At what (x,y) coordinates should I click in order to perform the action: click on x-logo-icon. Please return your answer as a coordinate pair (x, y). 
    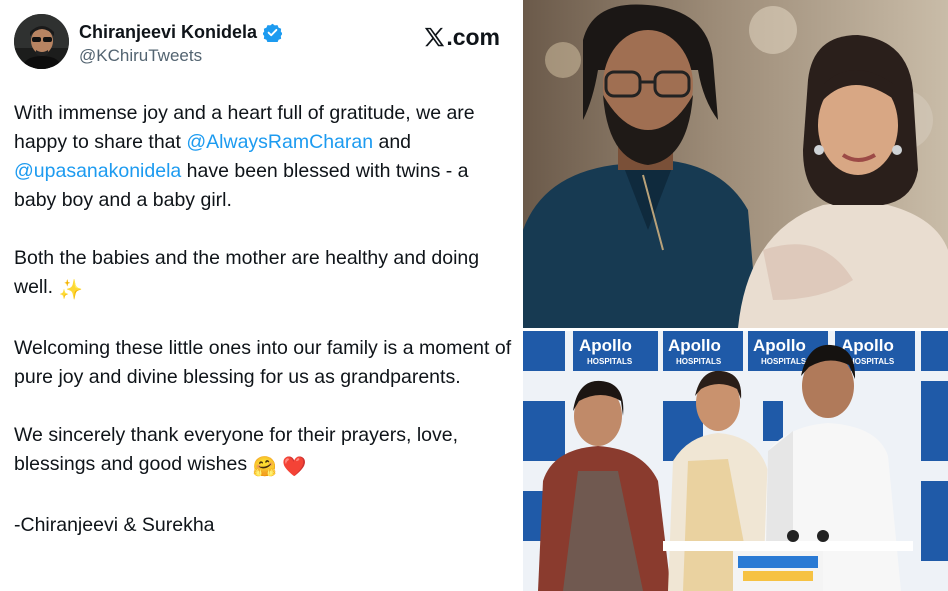
    Looking at the image, I should click on (435, 37).